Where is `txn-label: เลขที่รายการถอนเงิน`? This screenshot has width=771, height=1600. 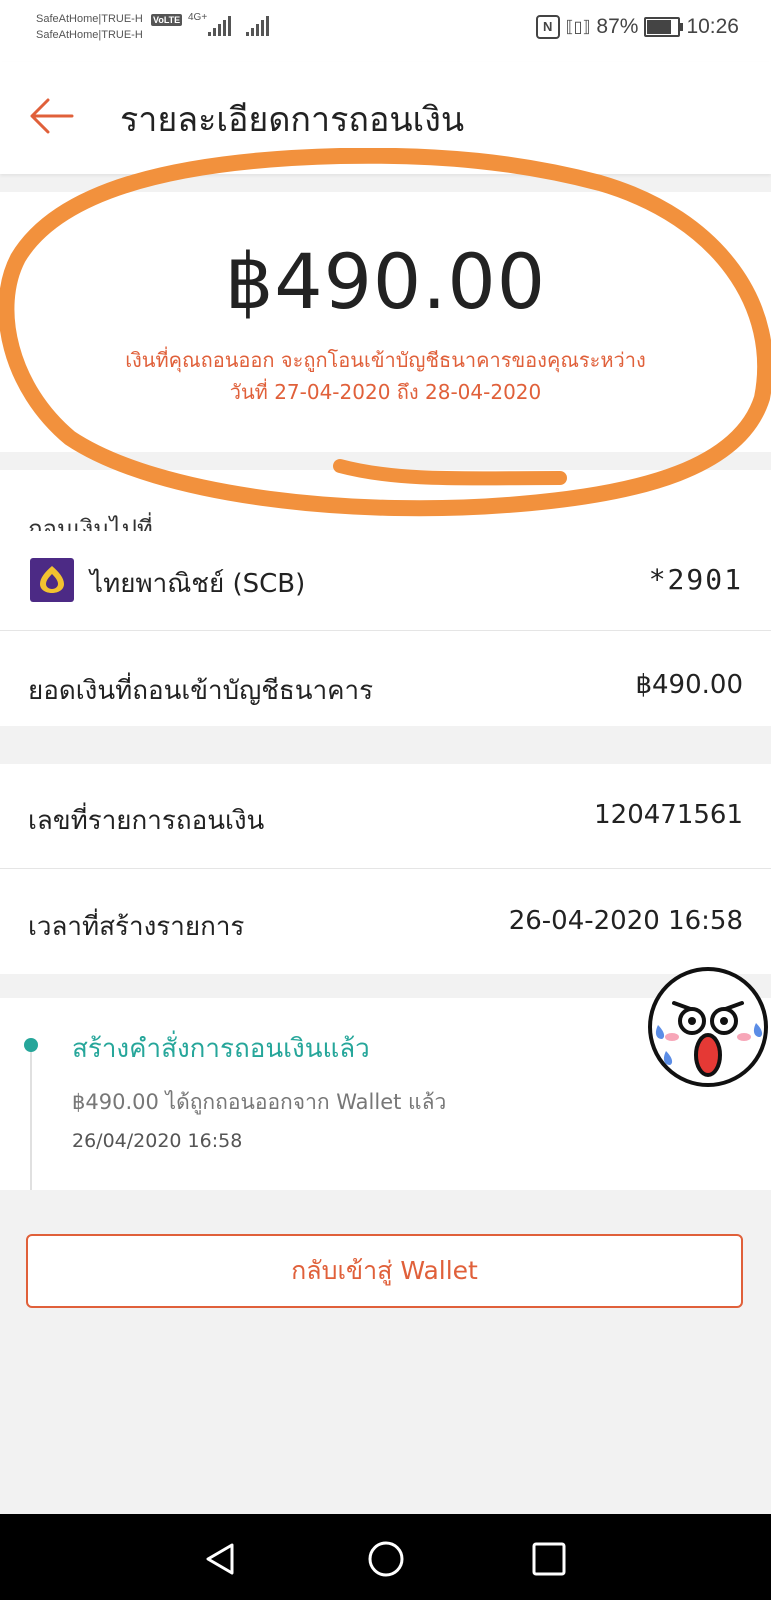 txn-label: เลขที่รายการถอนเงิน is located at coordinates (146, 821).